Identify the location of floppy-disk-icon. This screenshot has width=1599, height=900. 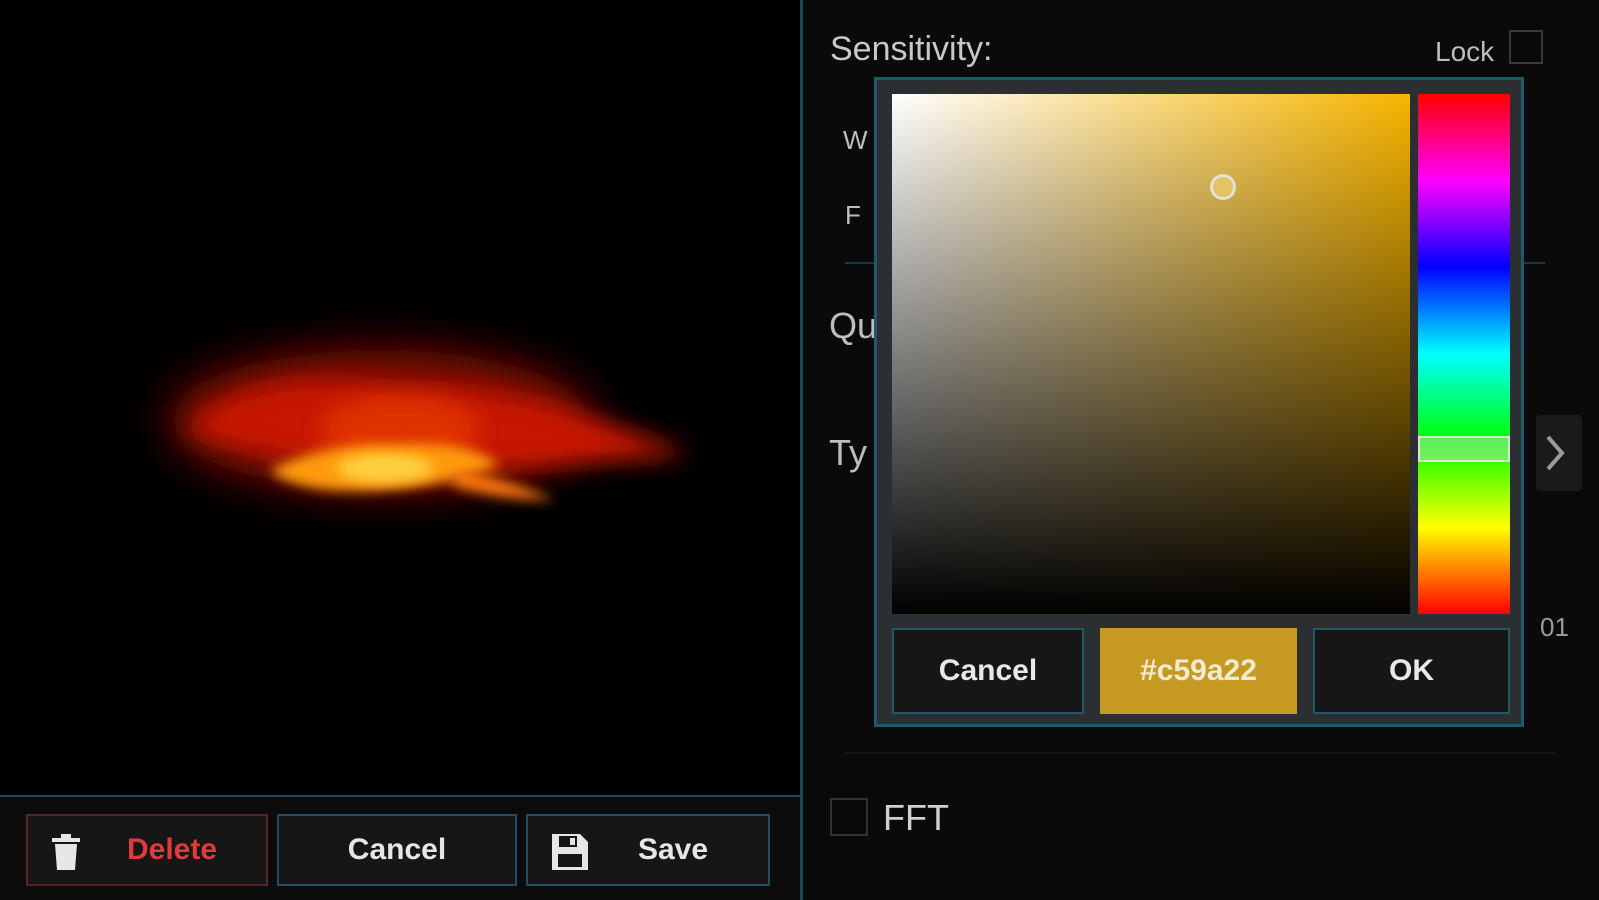
(570, 856).